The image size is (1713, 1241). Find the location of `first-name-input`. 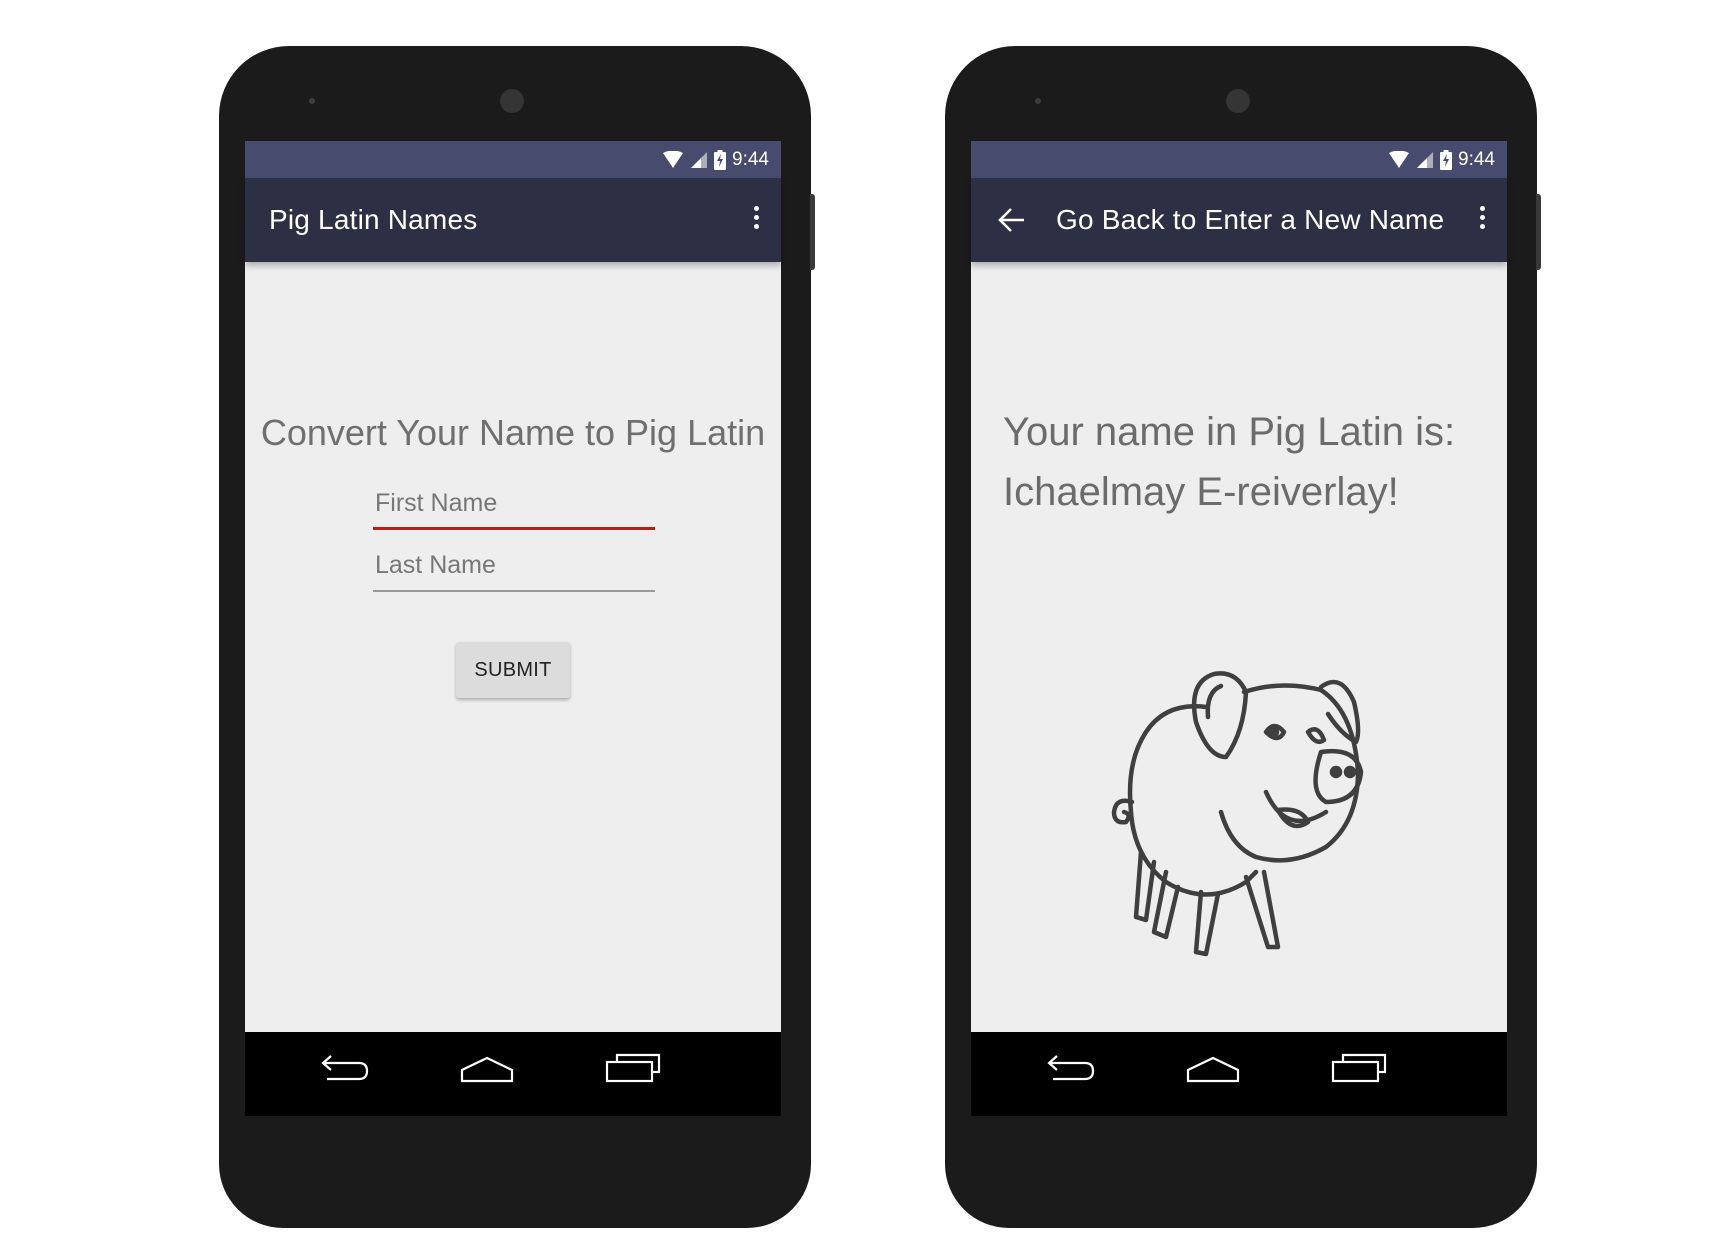

first-name-input is located at coordinates (515, 503).